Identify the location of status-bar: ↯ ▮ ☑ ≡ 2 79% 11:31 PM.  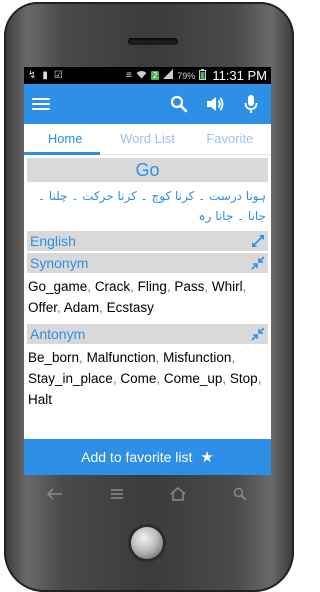
(147, 75).